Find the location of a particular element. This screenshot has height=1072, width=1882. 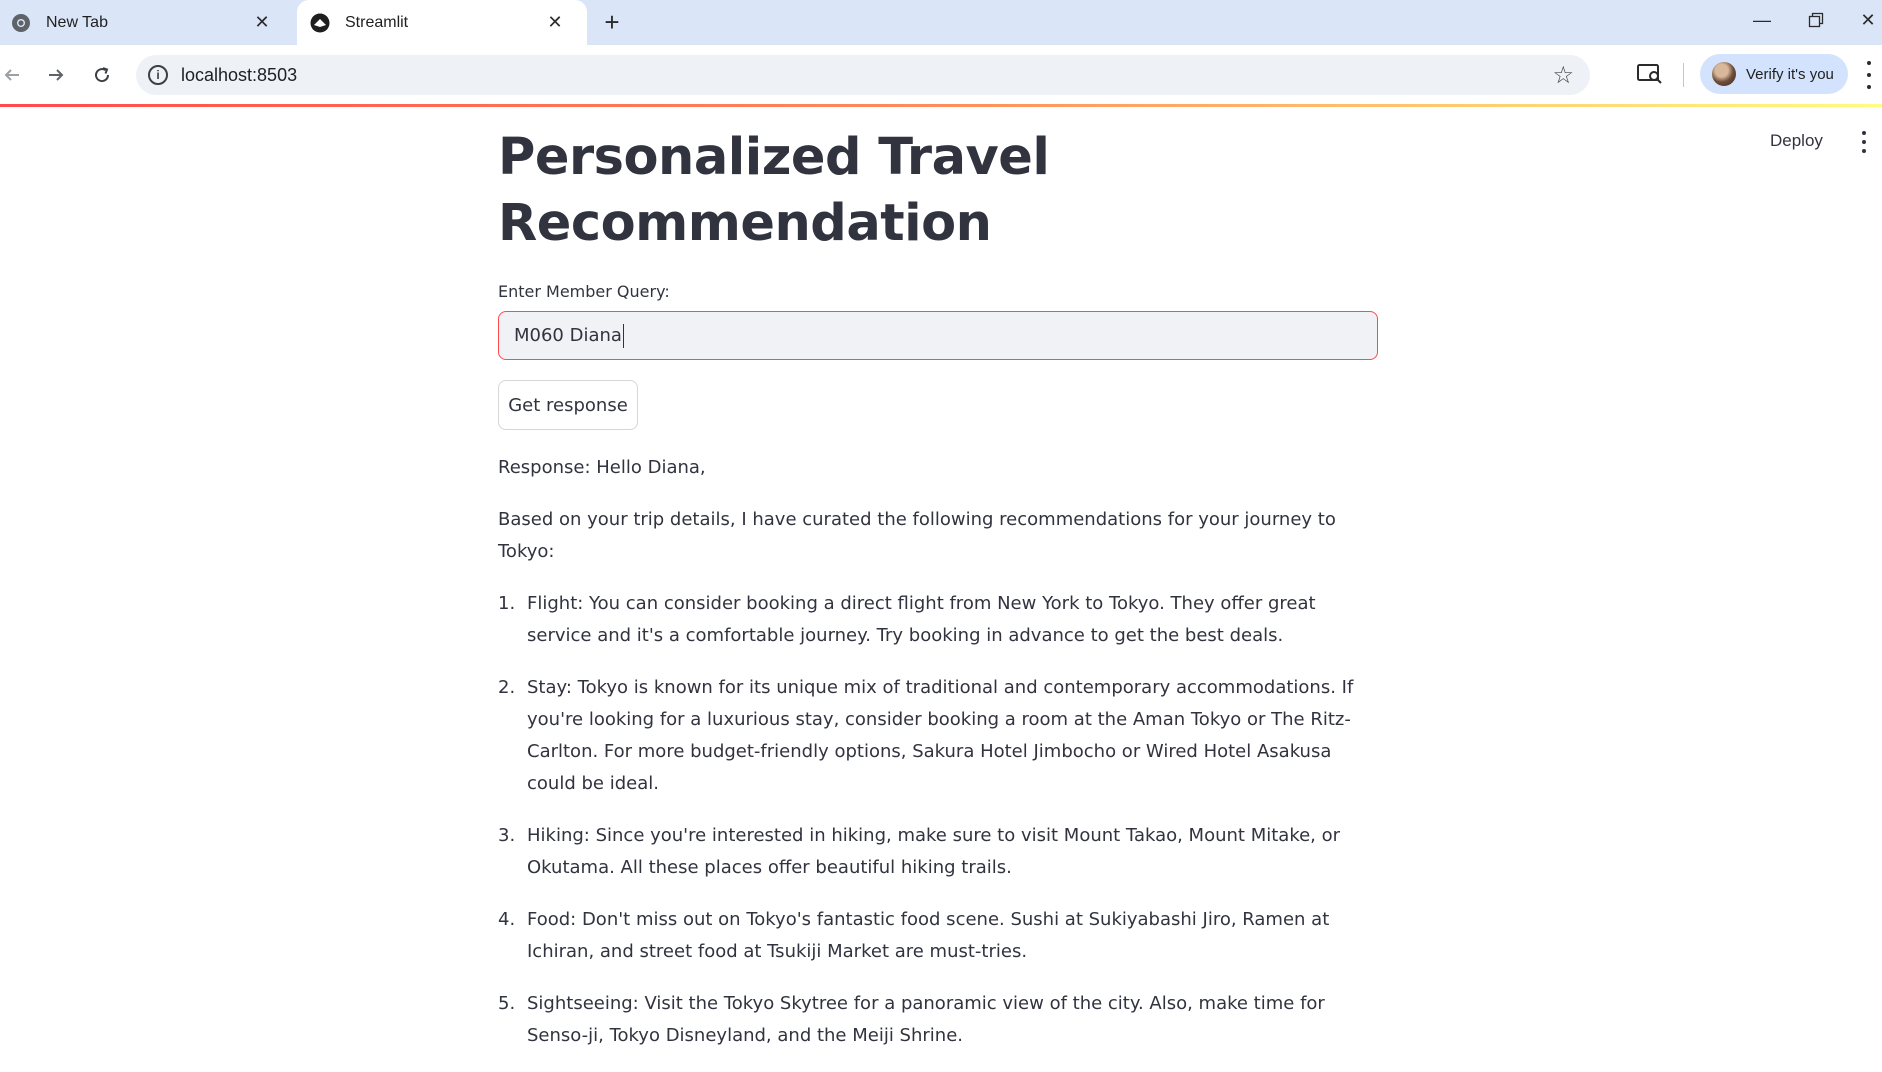

page-title: Personalized Travel Recommendation is located at coordinates (774, 190).